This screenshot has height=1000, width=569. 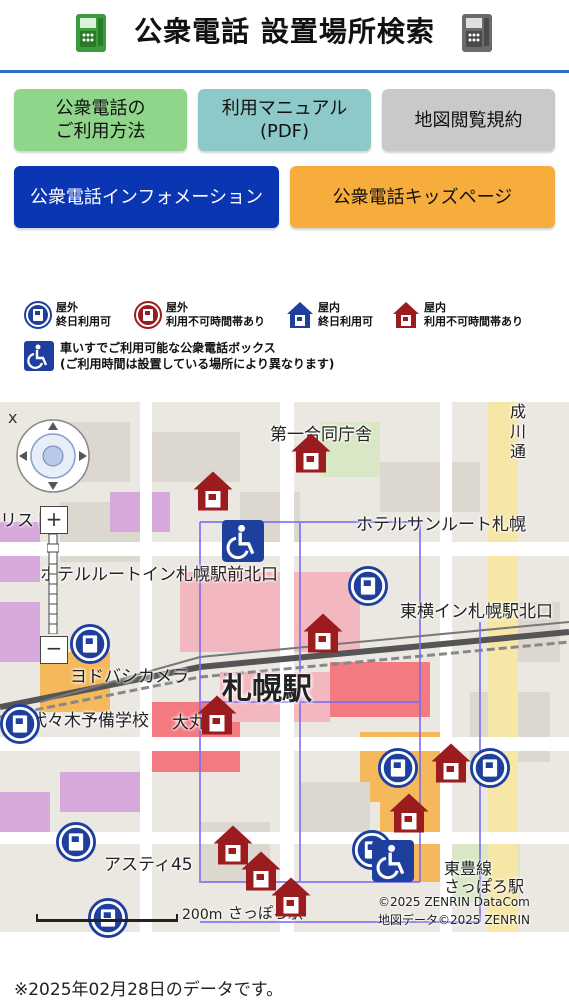 What do you see at coordinates (53, 456) in the screenshot?
I see `pan-control-icon` at bounding box center [53, 456].